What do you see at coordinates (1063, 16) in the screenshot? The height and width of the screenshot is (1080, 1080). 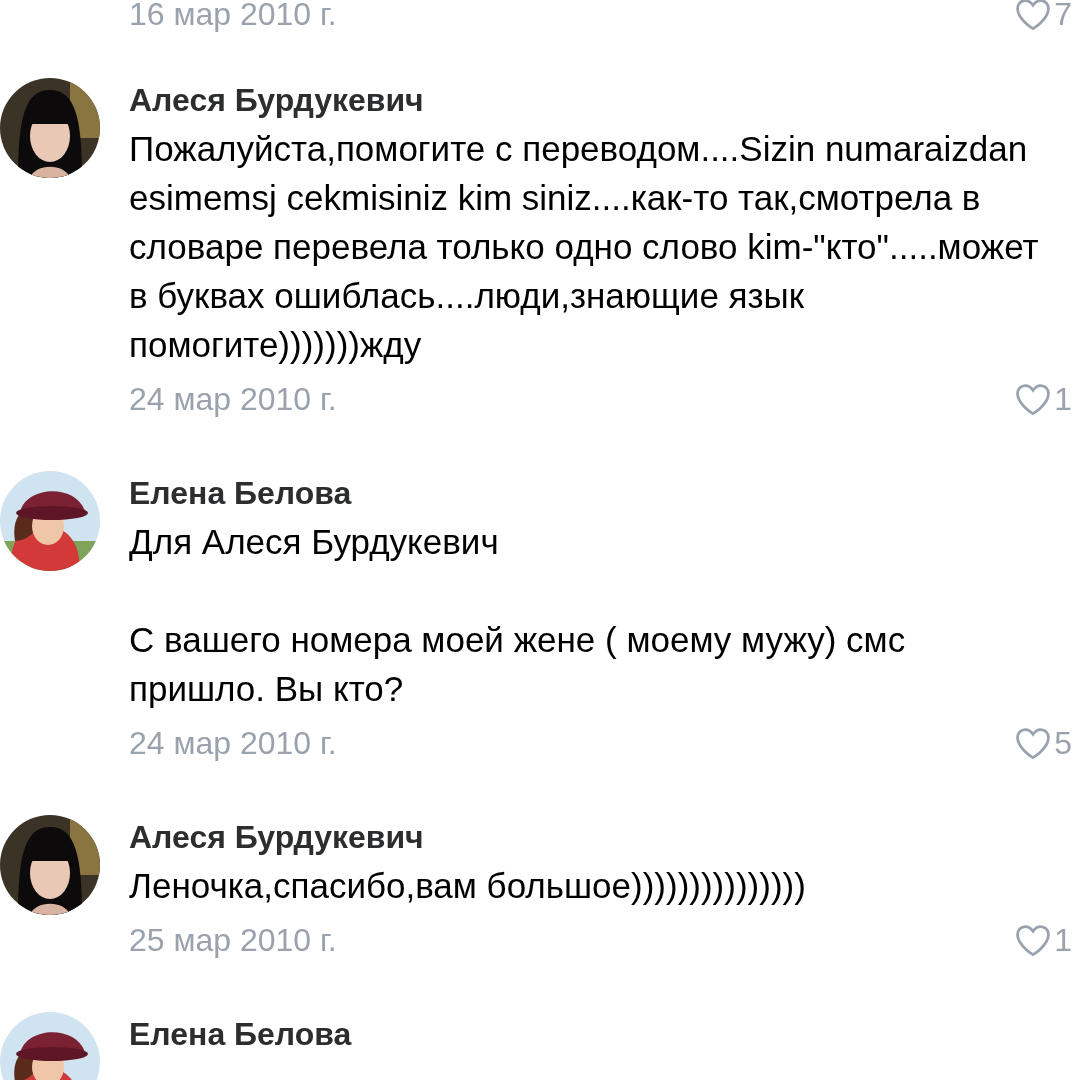 I see `like-count: 7` at bounding box center [1063, 16].